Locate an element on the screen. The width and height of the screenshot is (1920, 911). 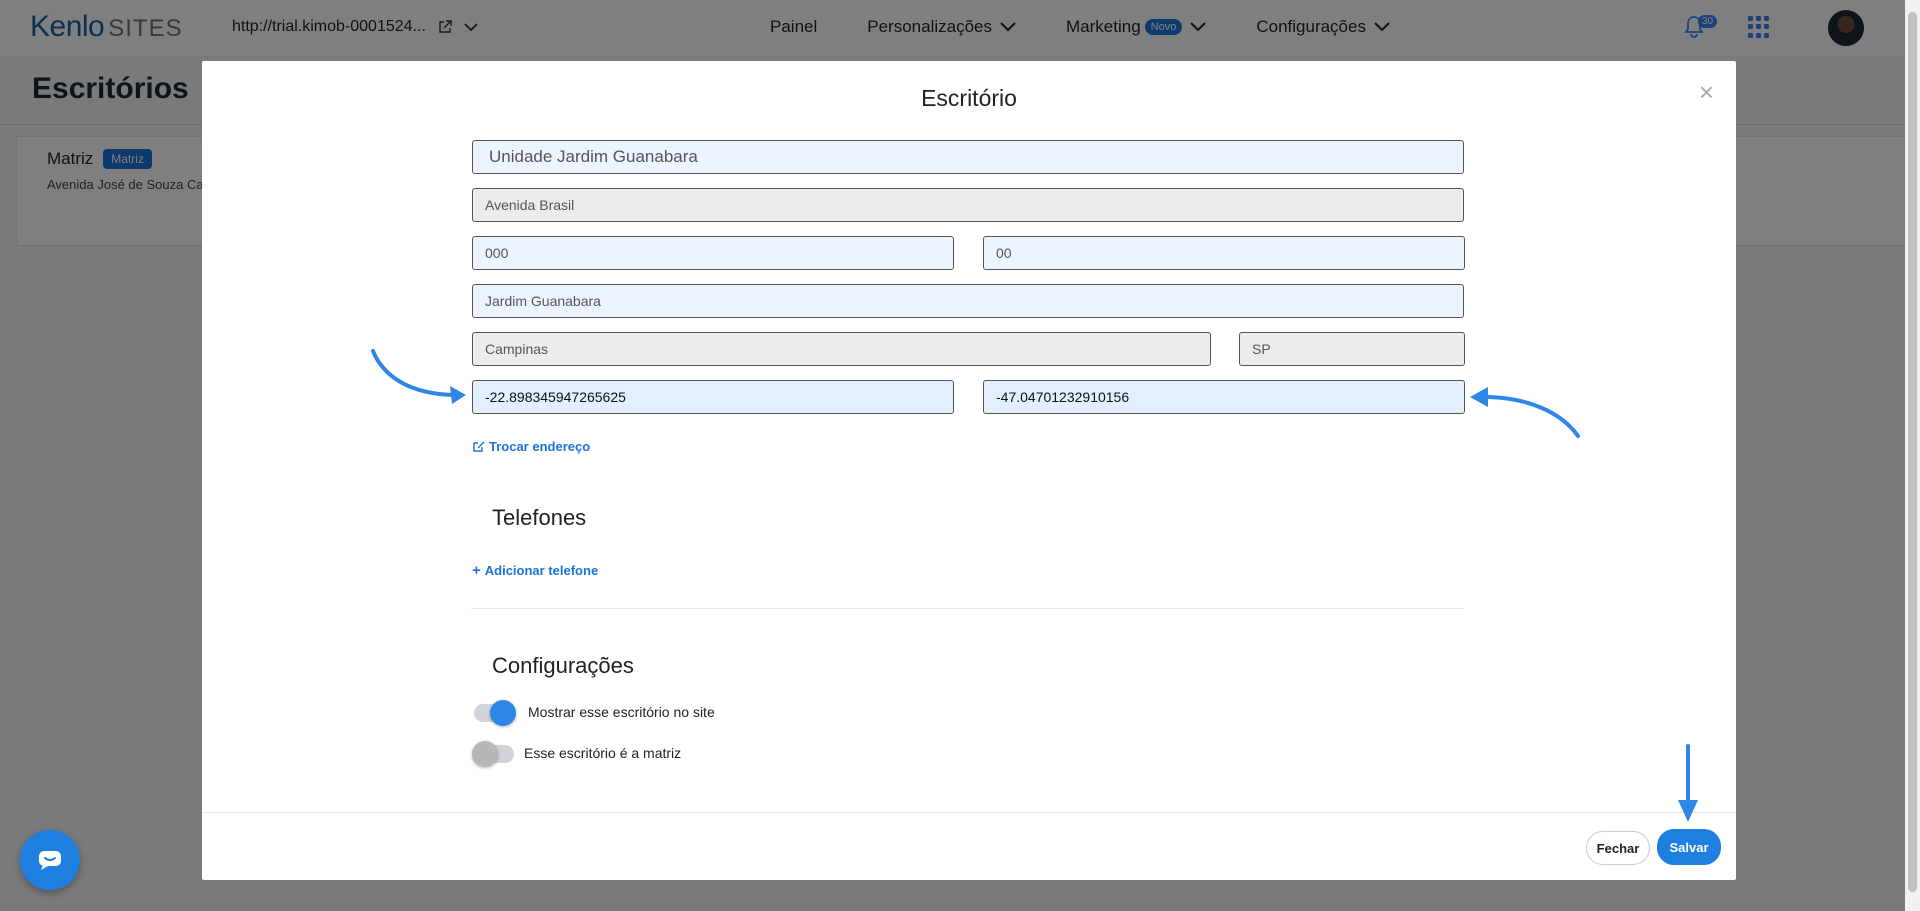
main-office-label: Esse escritório é a matriz is located at coordinates (603, 753).